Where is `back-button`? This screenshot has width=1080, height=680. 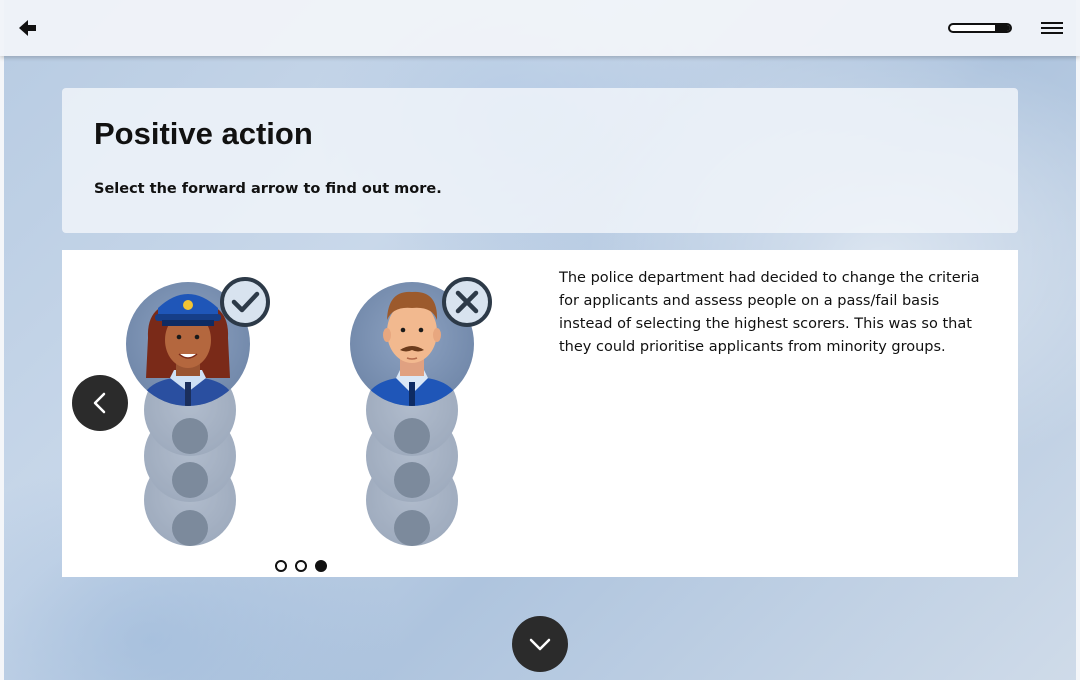
back-button is located at coordinates (28, 28).